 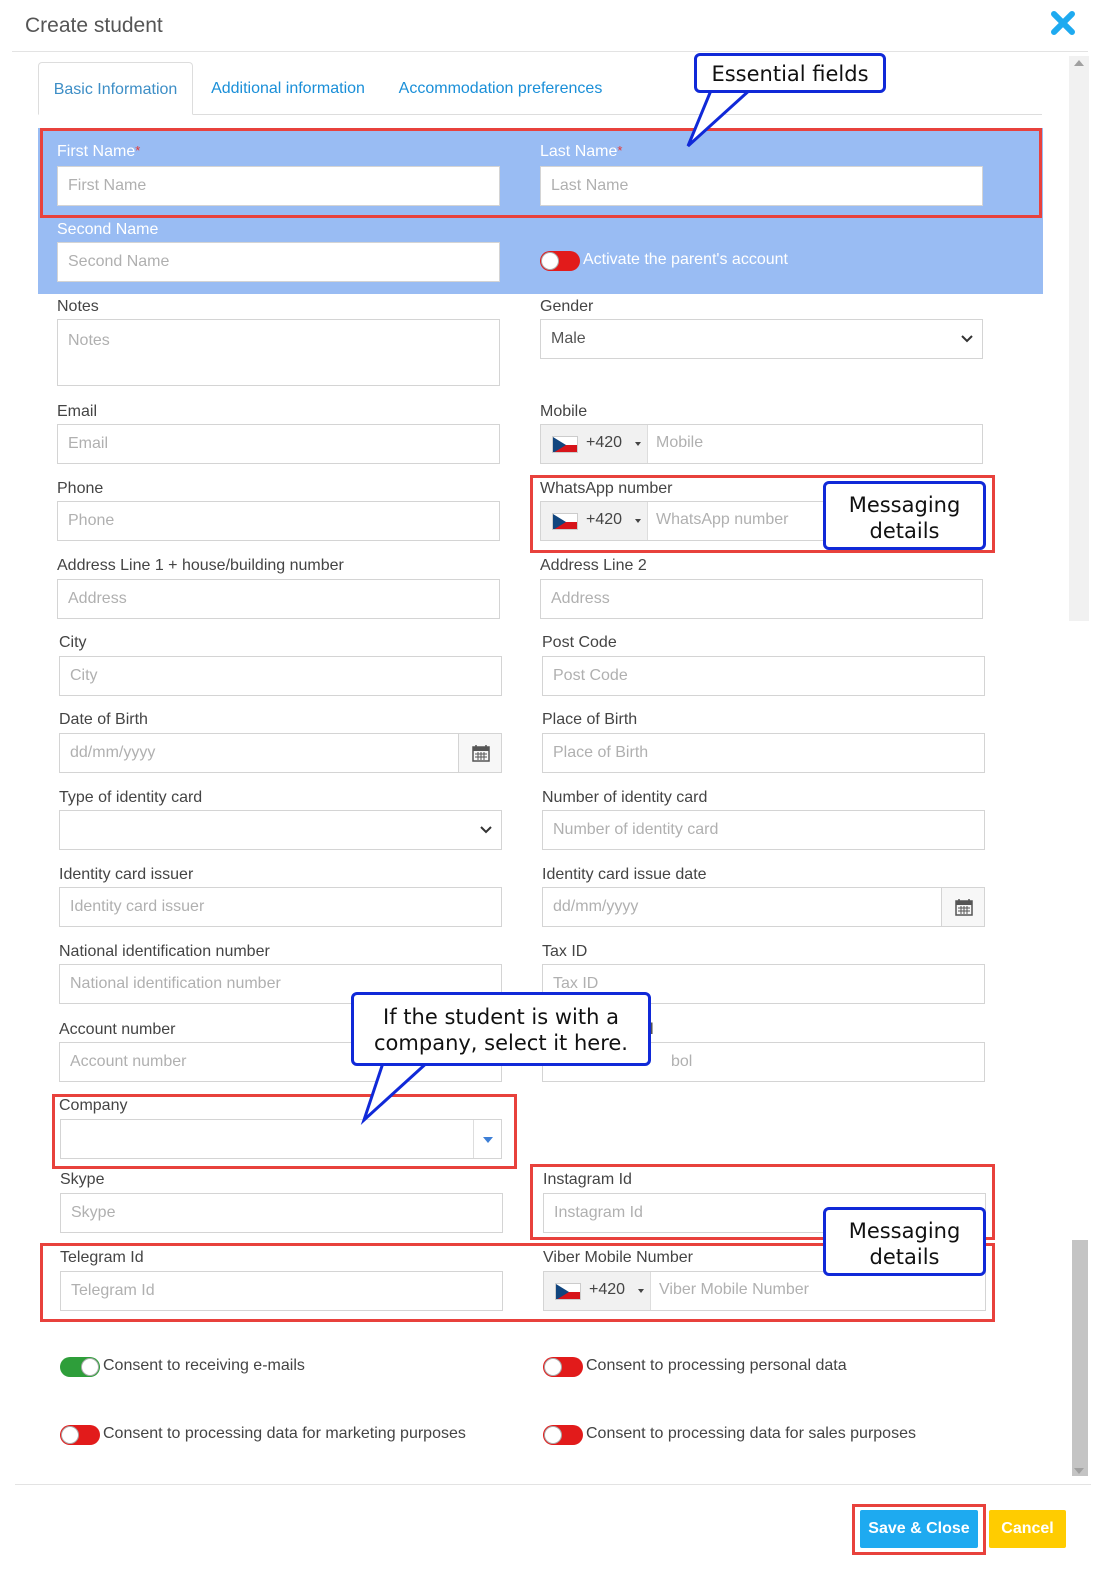 I want to click on mobile-label: Mobile, so click(x=564, y=411).